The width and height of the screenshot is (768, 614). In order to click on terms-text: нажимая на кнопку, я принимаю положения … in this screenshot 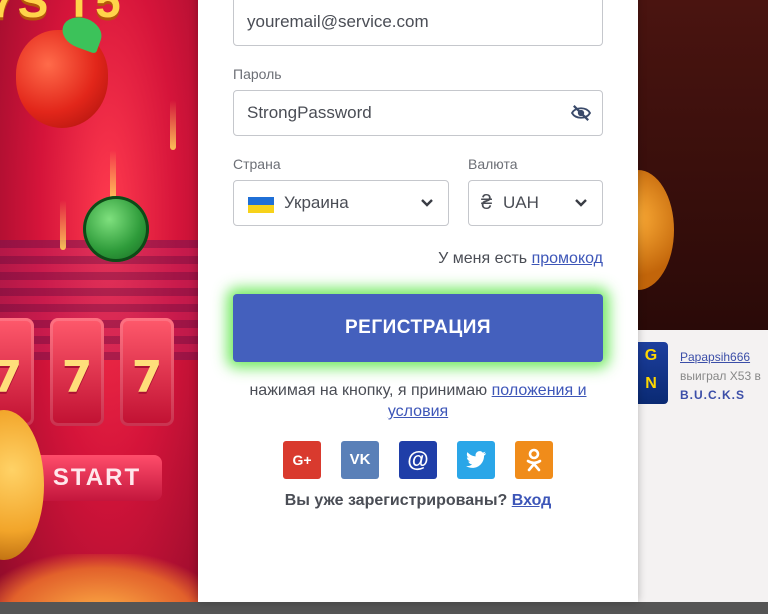, I will do `click(418, 401)`.